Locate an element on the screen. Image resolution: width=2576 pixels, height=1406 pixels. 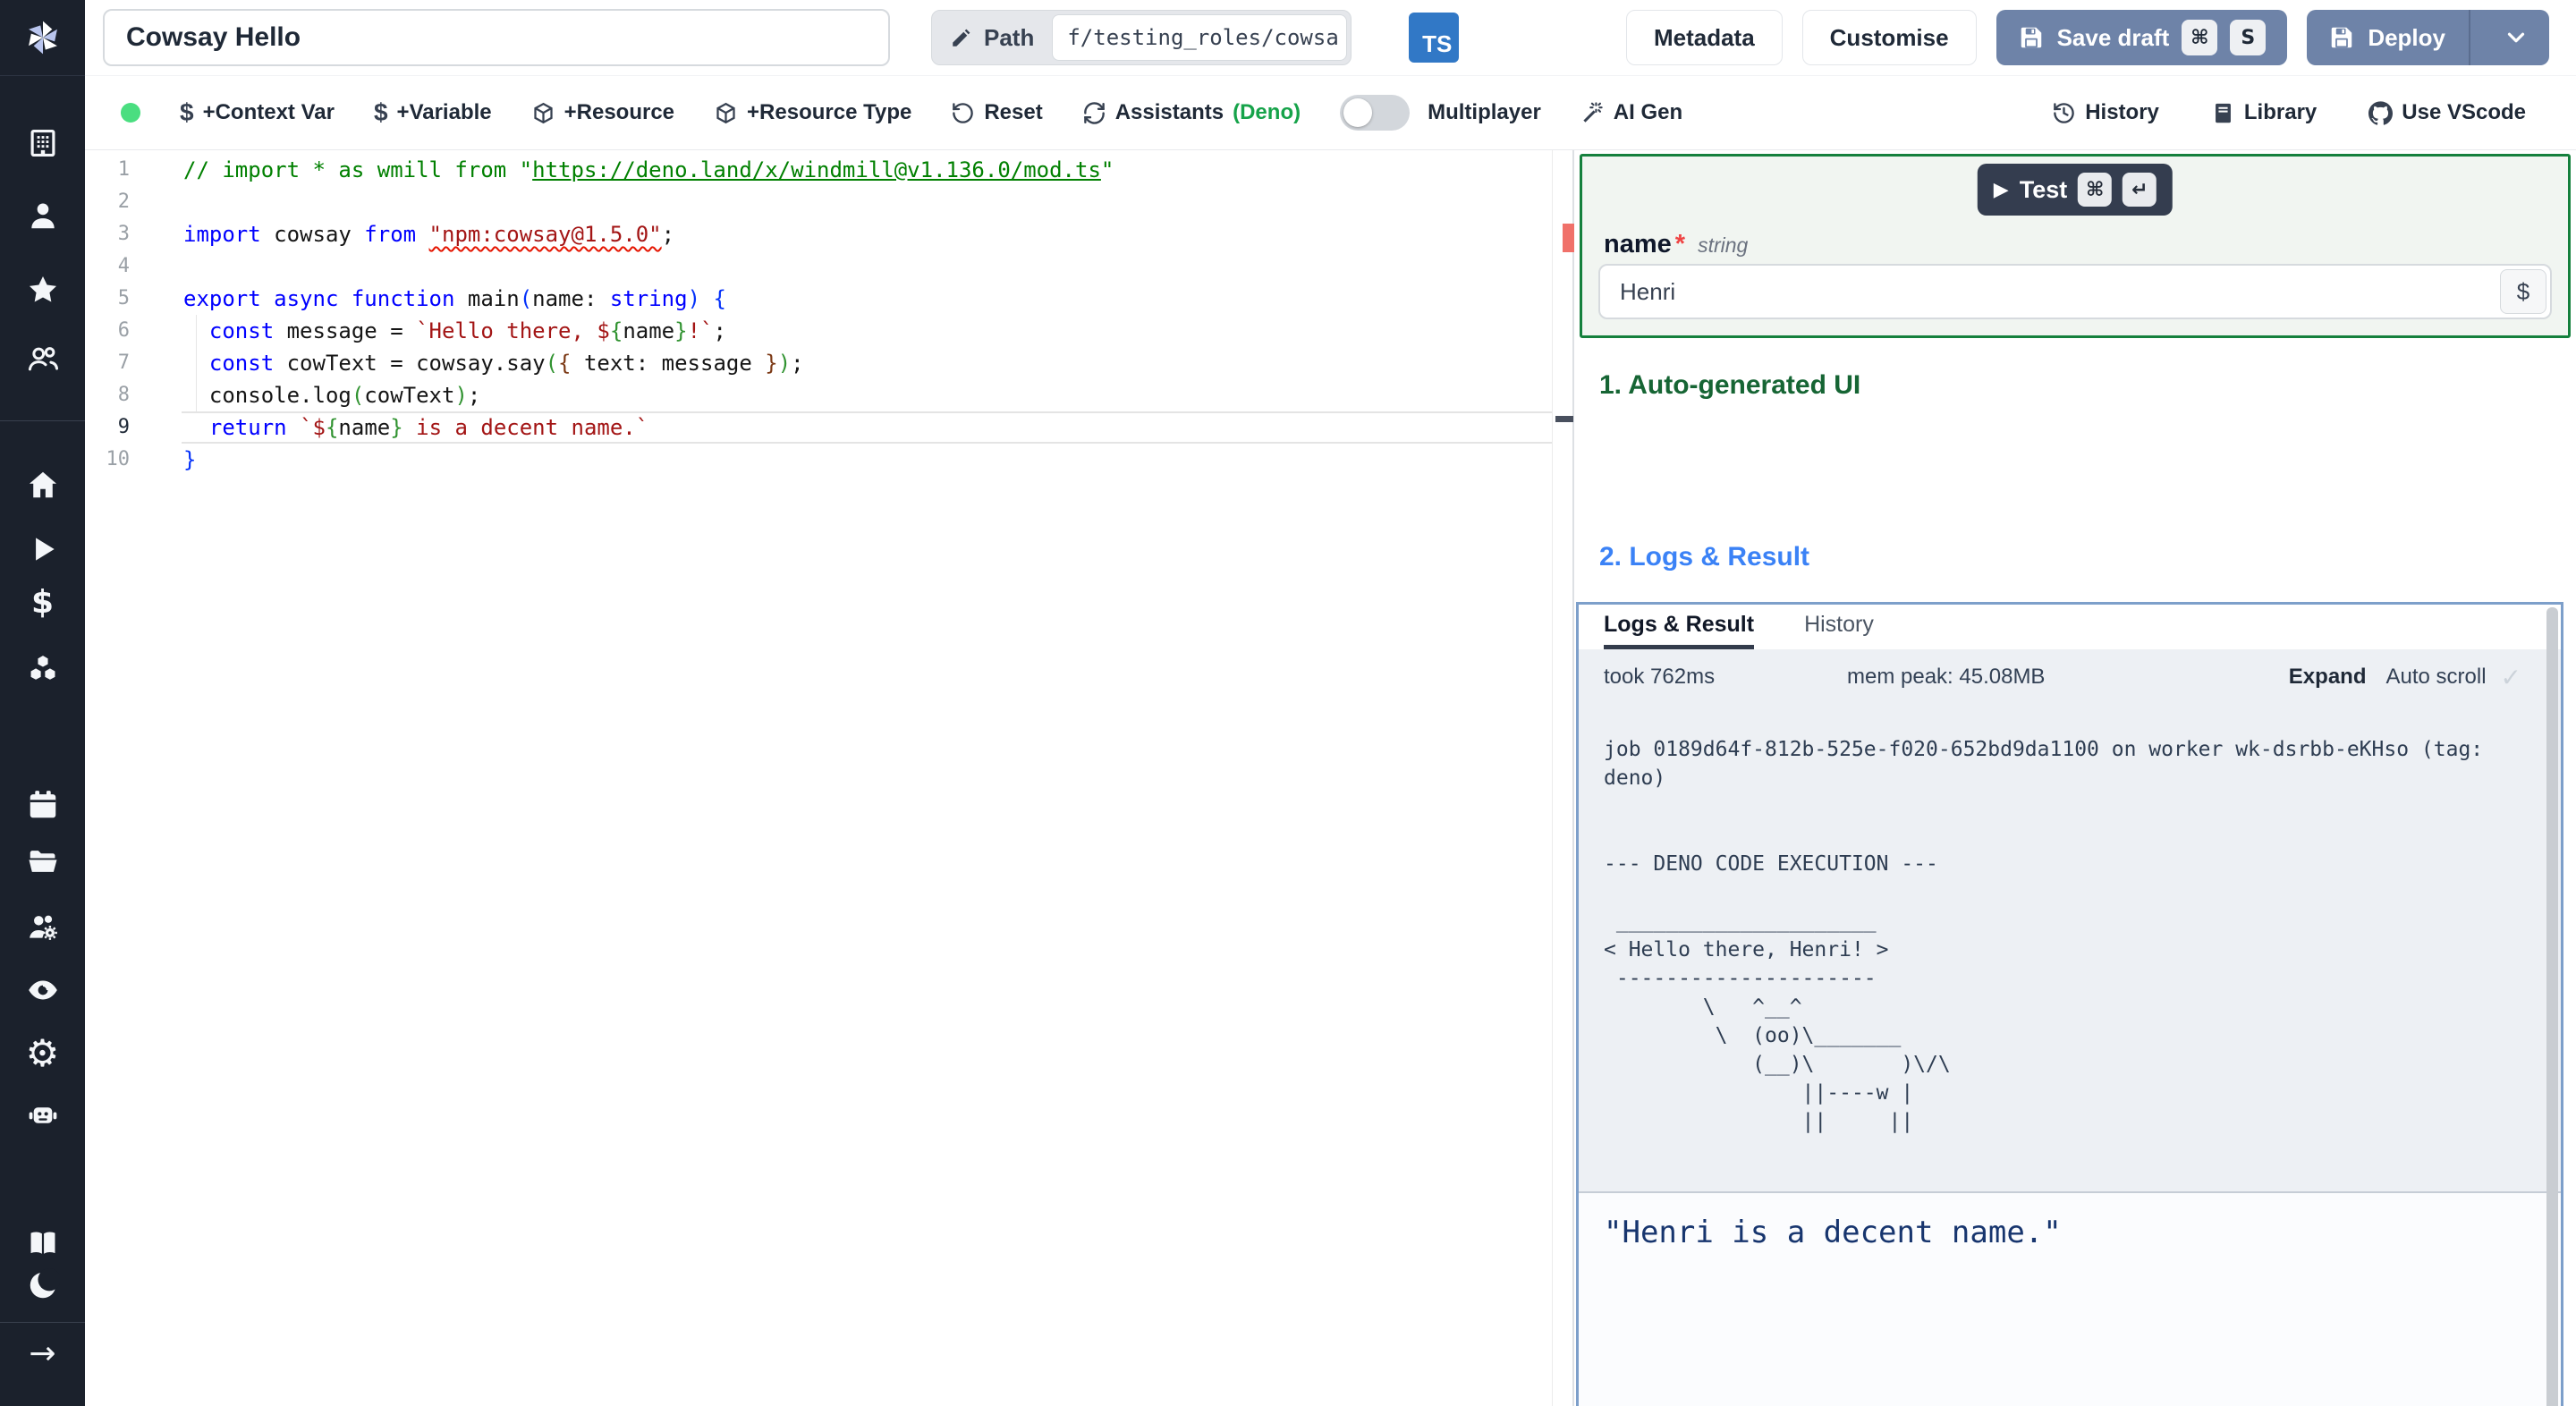
theme-moon-icon is located at coordinates (43, 1286).